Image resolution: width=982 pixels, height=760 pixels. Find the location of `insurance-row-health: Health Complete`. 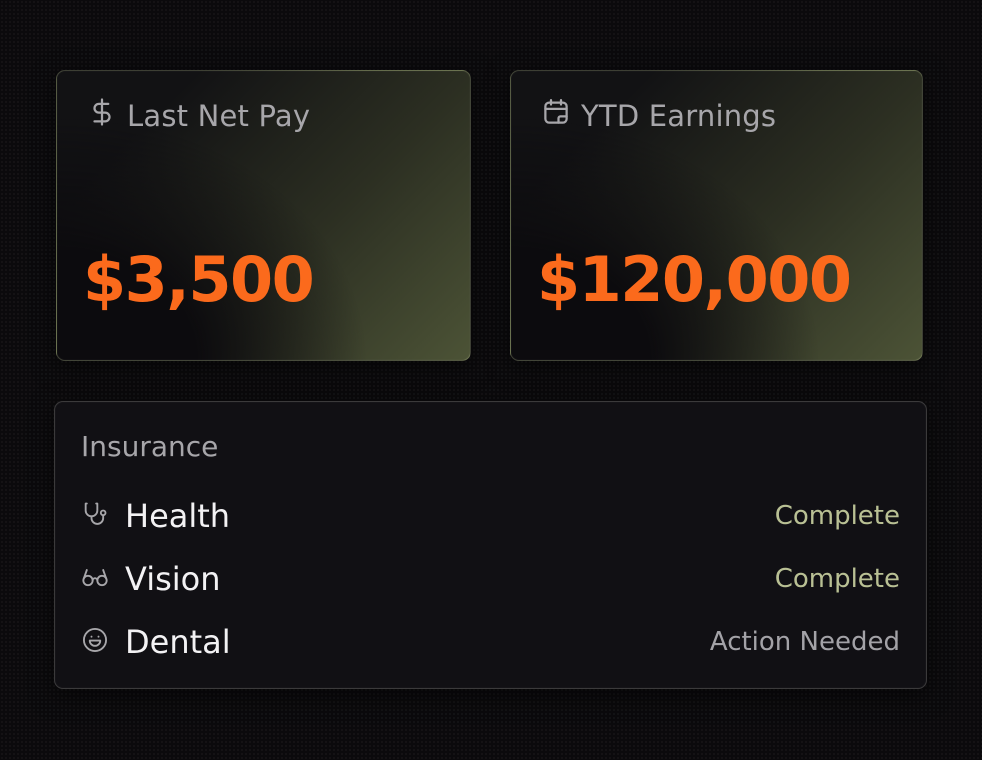

insurance-row-health: Health Complete is located at coordinates (490, 516).